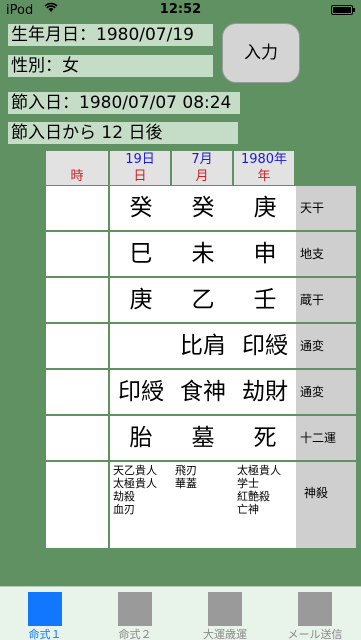 The width and height of the screenshot is (361, 640). What do you see at coordinates (326, 505) in the screenshot?
I see `row-label-shinsatsu: 神殺` at bounding box center [326, 505].